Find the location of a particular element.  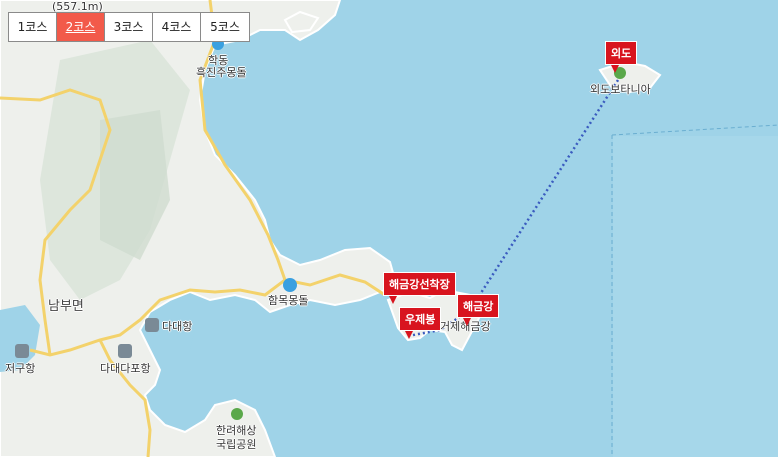

national-park-label: 국립공원 is located at coordinates (236, 444).